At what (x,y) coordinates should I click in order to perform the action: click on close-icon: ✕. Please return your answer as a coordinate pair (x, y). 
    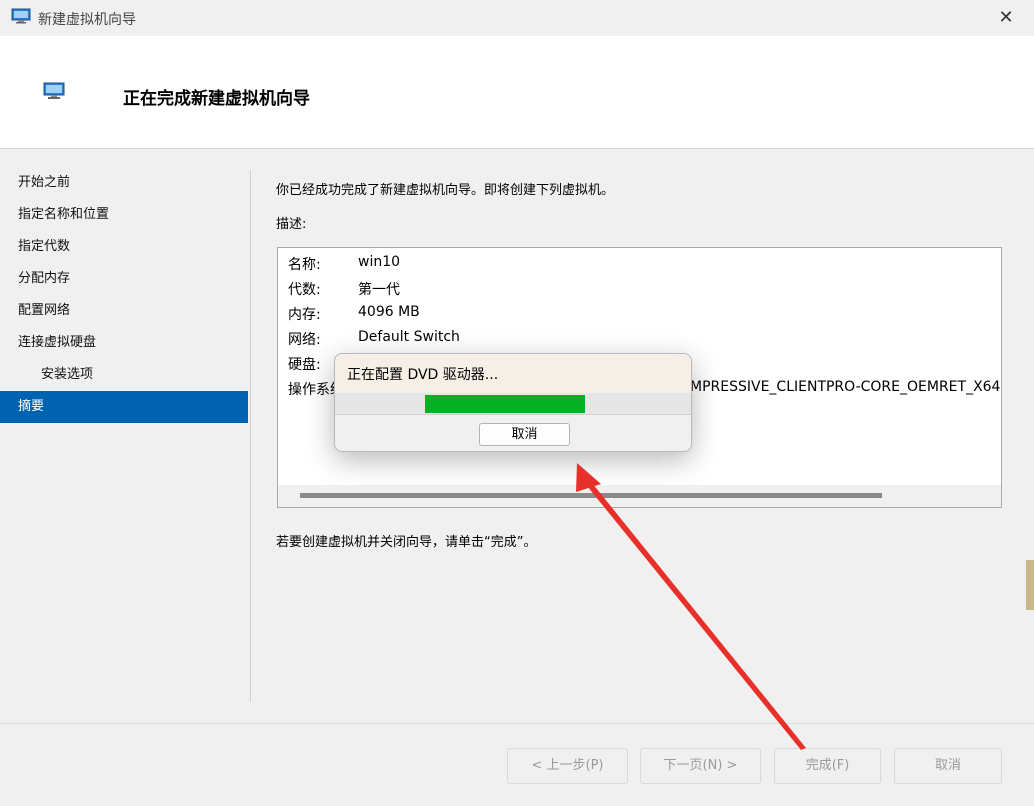
    Looking at the image, I should click on (1006, 17).